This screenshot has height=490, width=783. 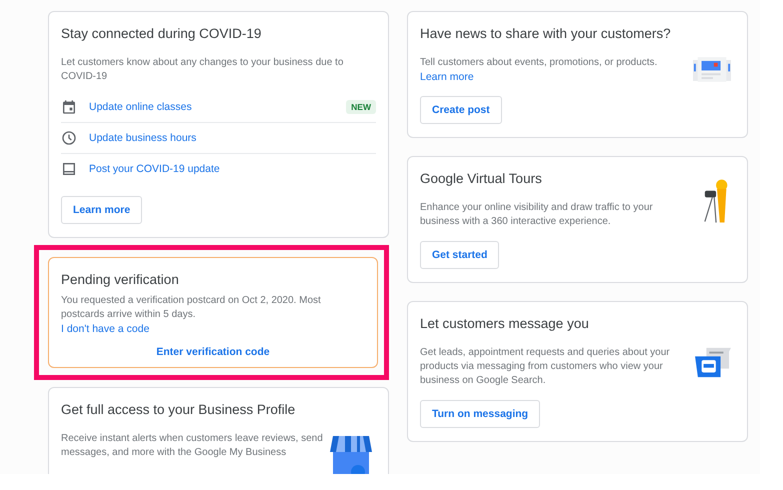 I want to click on message-store-drawing, so click(x=713, y=363).